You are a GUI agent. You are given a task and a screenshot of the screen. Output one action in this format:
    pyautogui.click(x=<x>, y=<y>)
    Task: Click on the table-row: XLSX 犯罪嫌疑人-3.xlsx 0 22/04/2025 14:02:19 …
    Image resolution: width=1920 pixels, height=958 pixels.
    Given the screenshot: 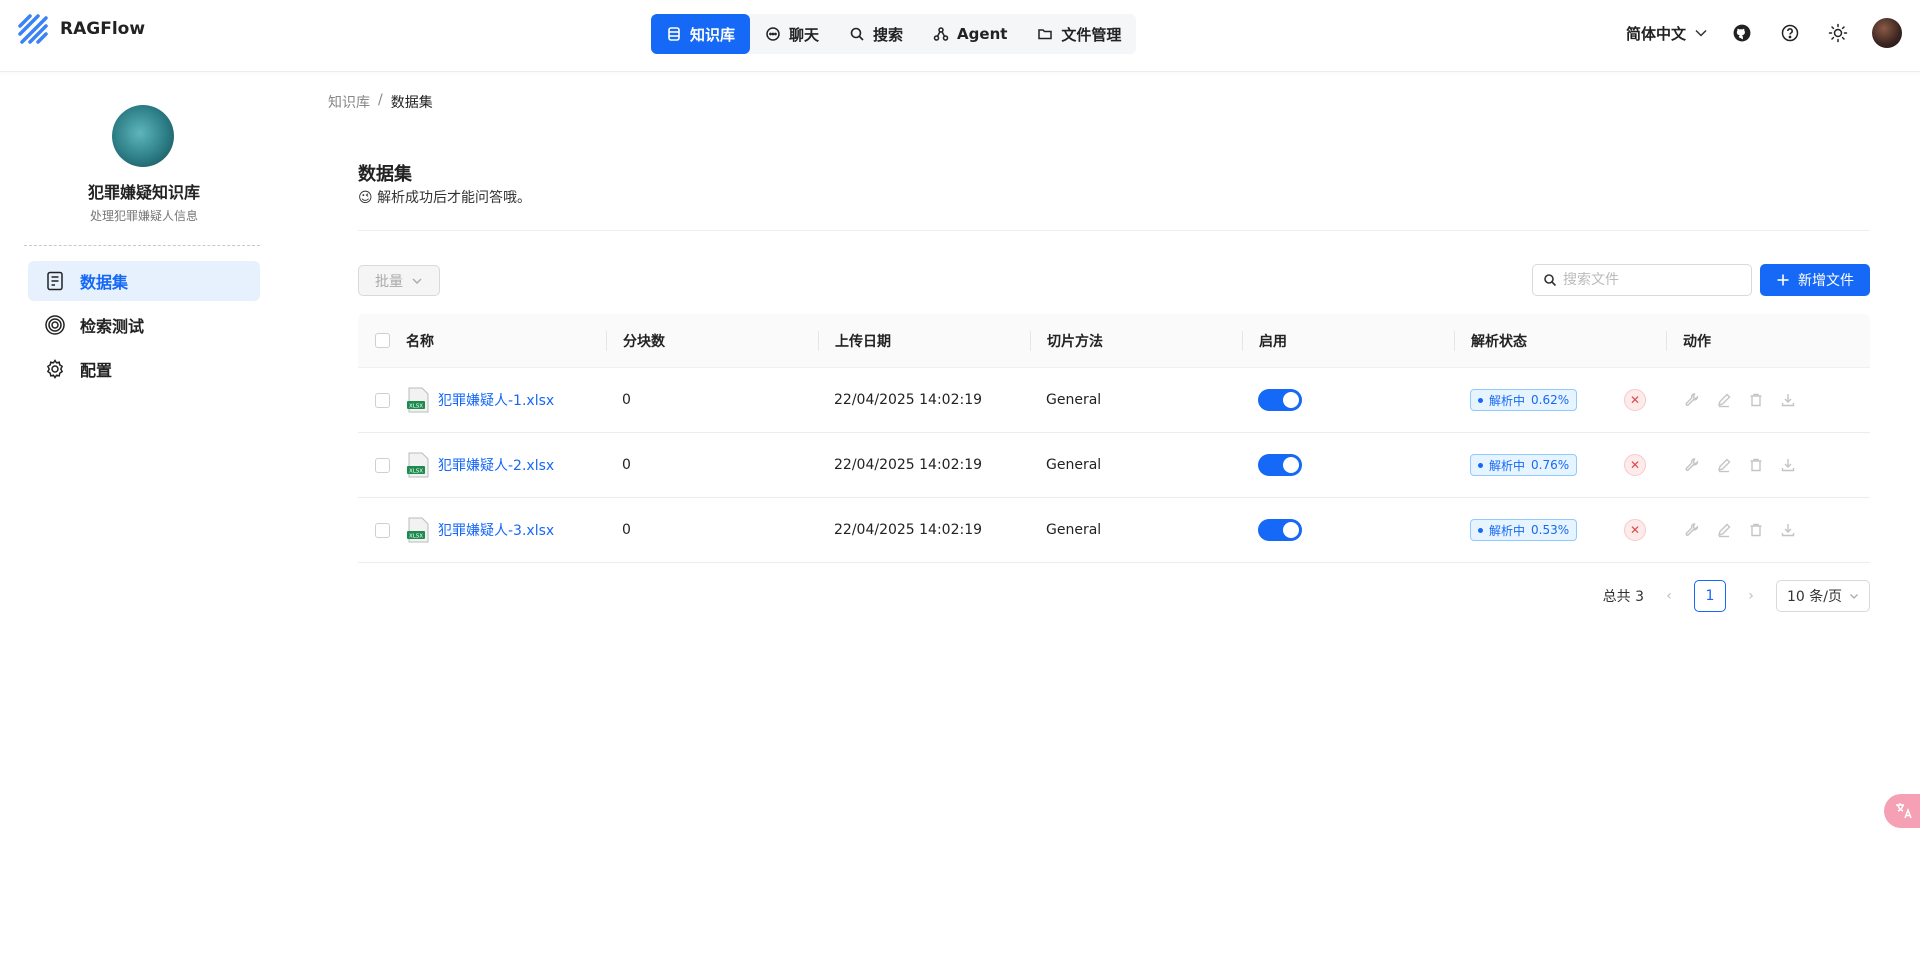 What is the action you would take?
    pyautogui.click(x=1114, y=530)
    